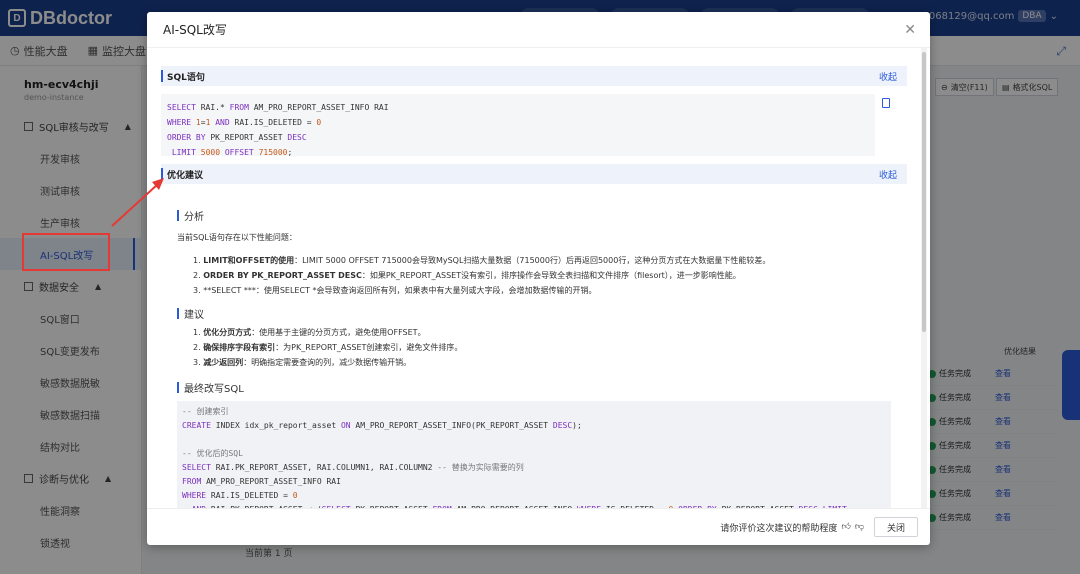  Describe the element at coordinates (779, 528) in the screenshot. I see `feedback-text: 请你评价这次建议的帮助程度` at that location.